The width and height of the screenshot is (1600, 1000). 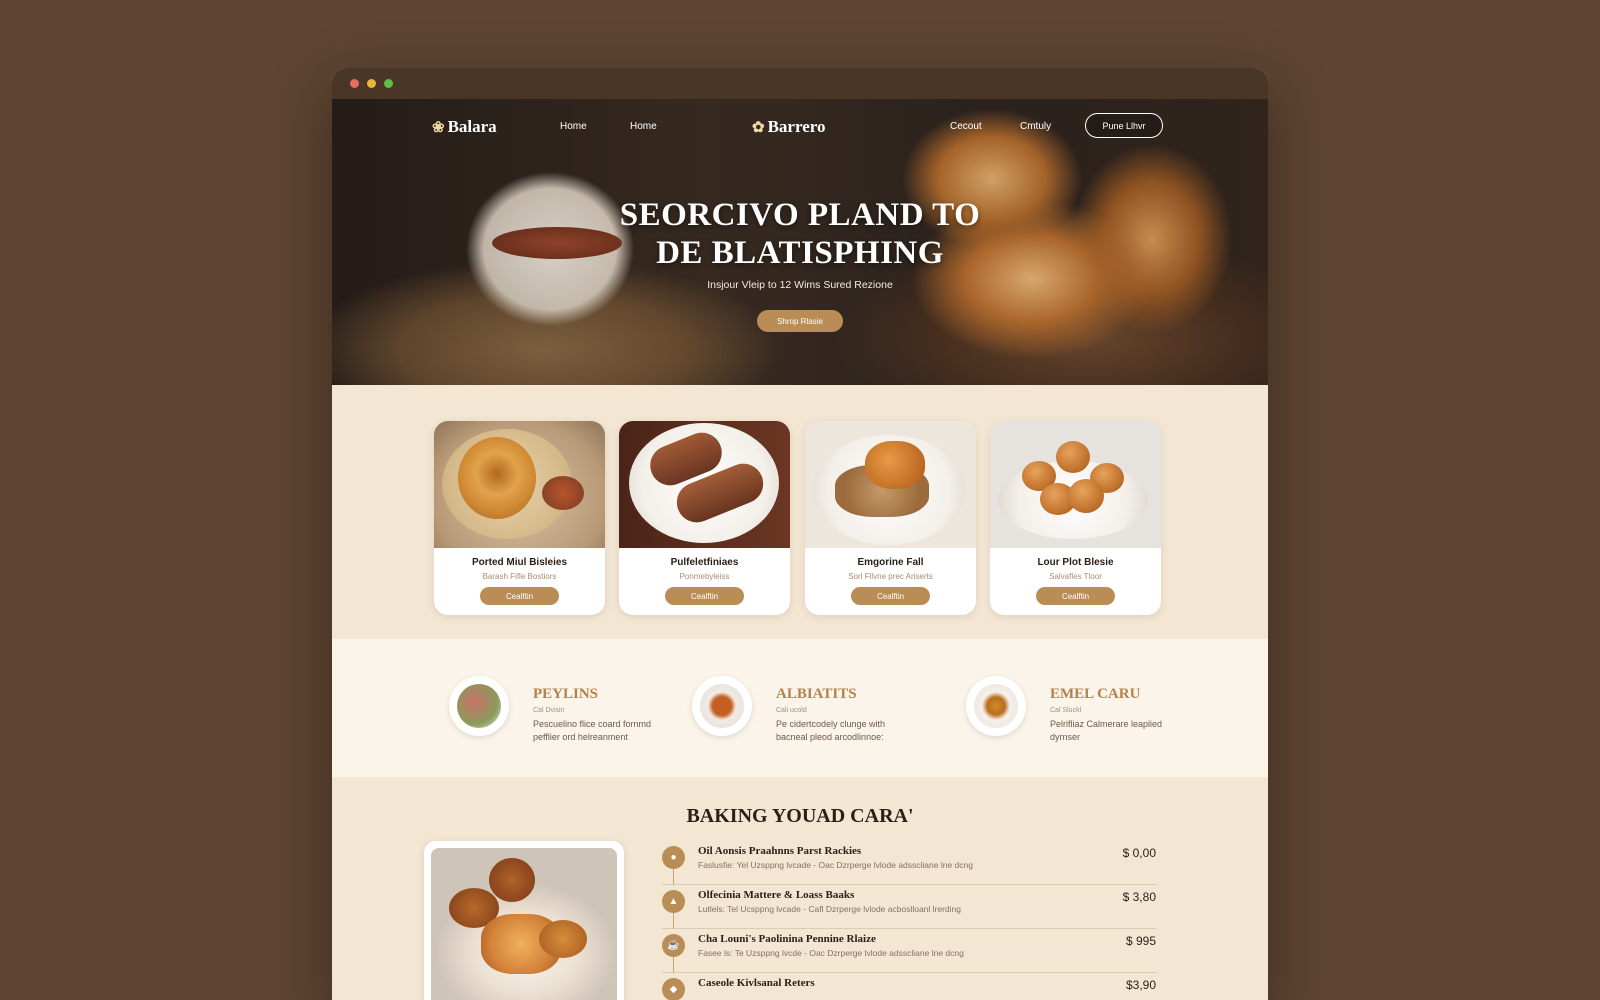 I want to click on feature-text: Pelrifliaz Calmerare leaplied dyrnser, so click(x=1106, y=730).